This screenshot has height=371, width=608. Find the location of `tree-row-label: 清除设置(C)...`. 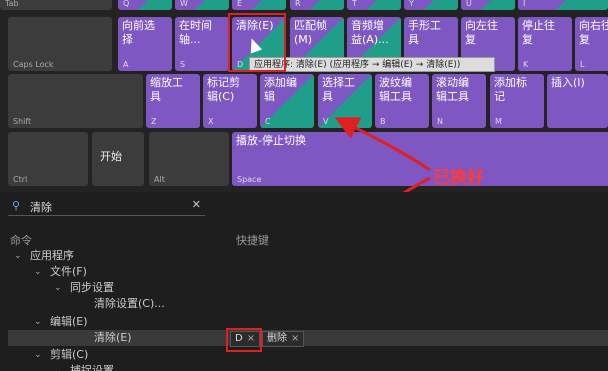

tree-row-label: 清除设置(C)... is located at coordinates (129, 303).